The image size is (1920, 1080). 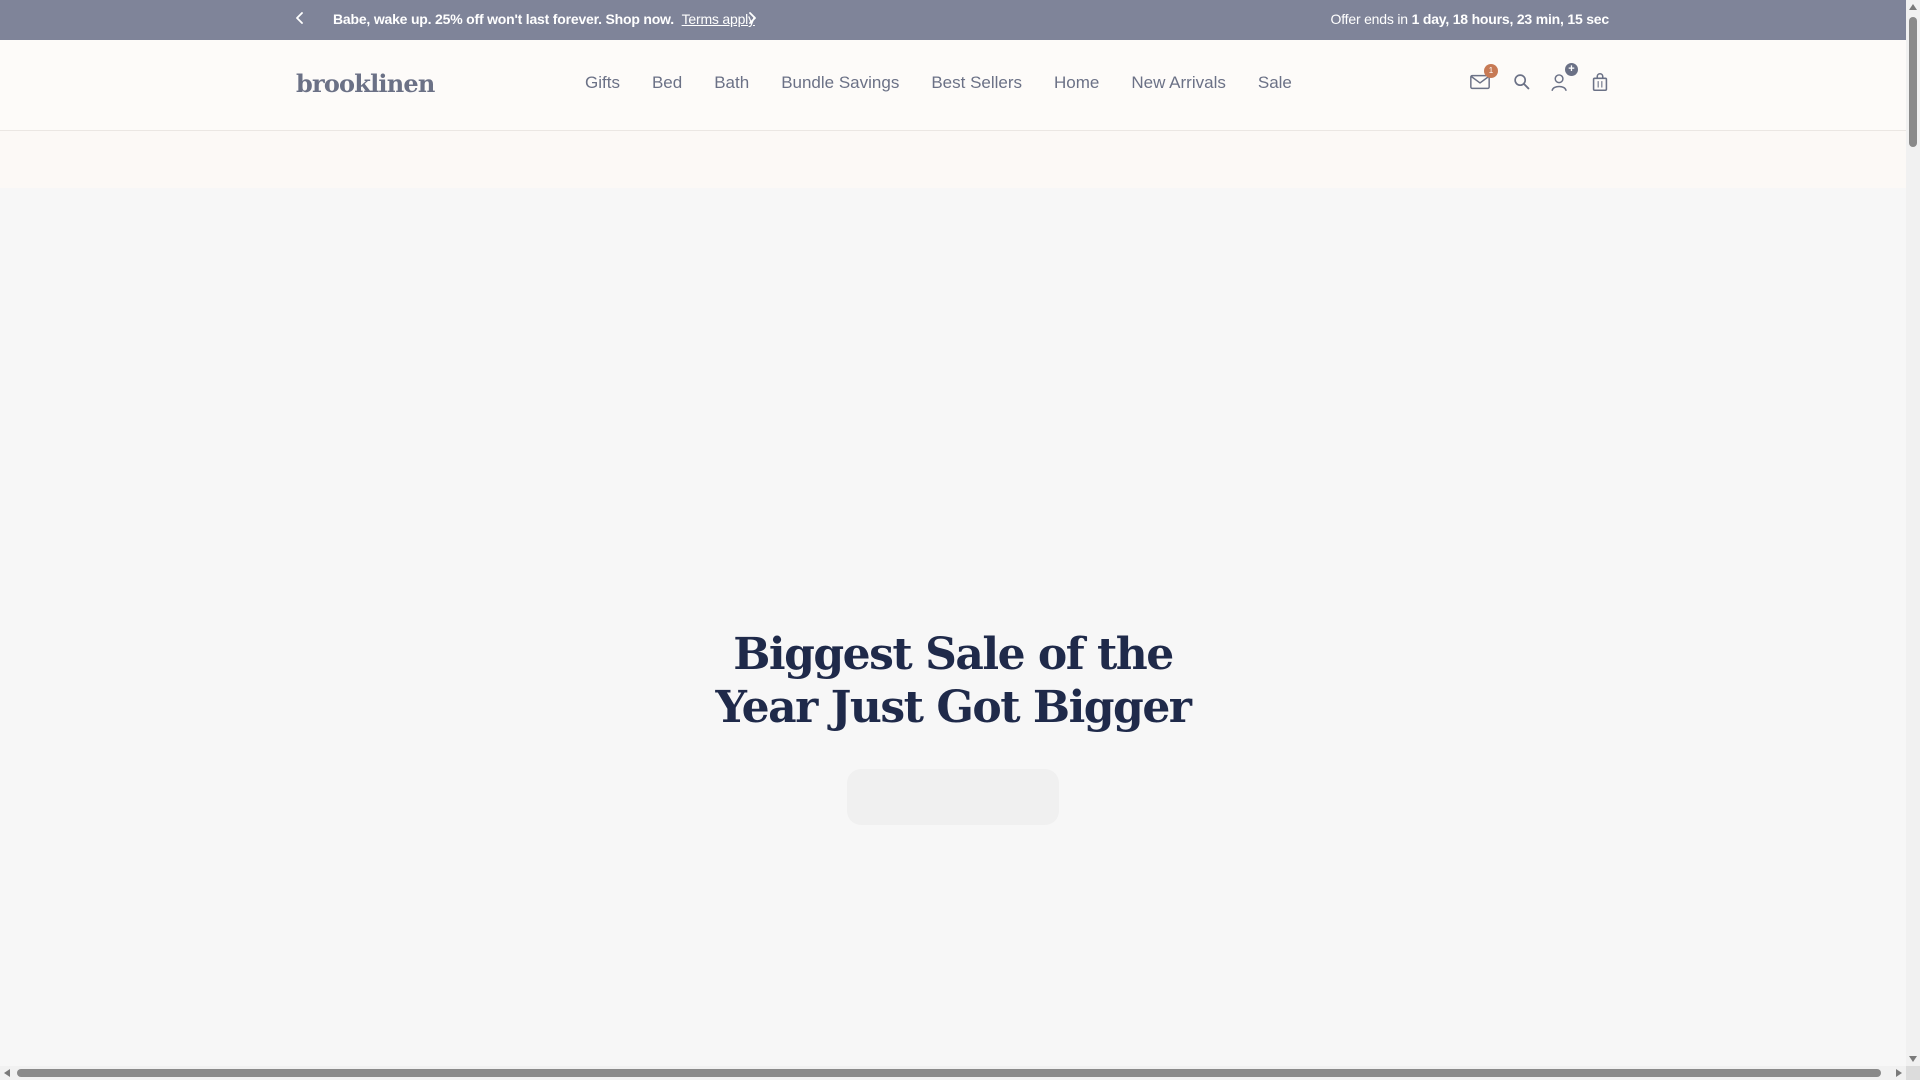 I want to click on shopping-bag-icon, so click(x=1600, y=82).